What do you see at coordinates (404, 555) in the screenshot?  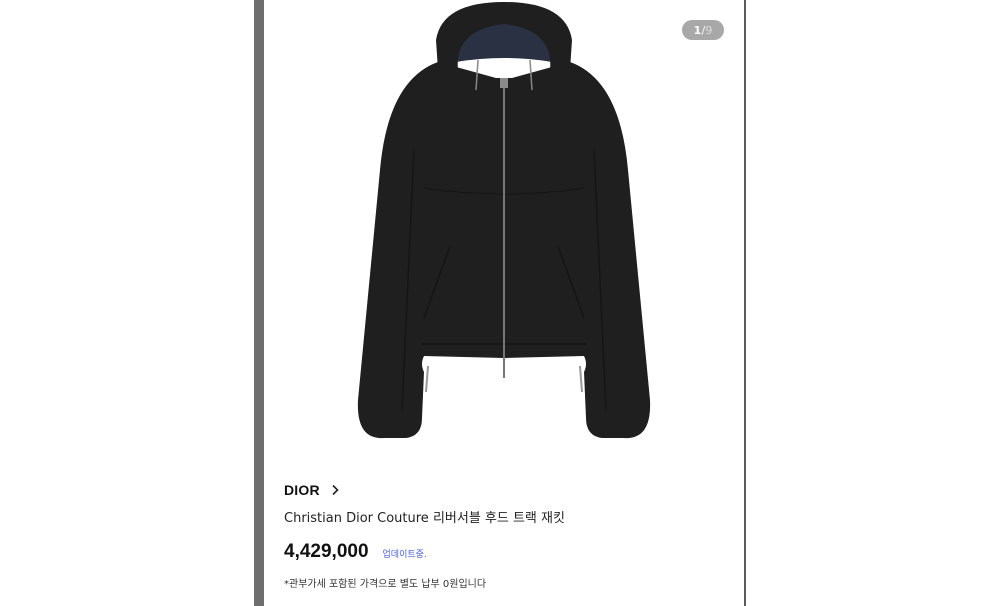 I see `price-status: 업데이트중.` at bounding box center [404, 555].